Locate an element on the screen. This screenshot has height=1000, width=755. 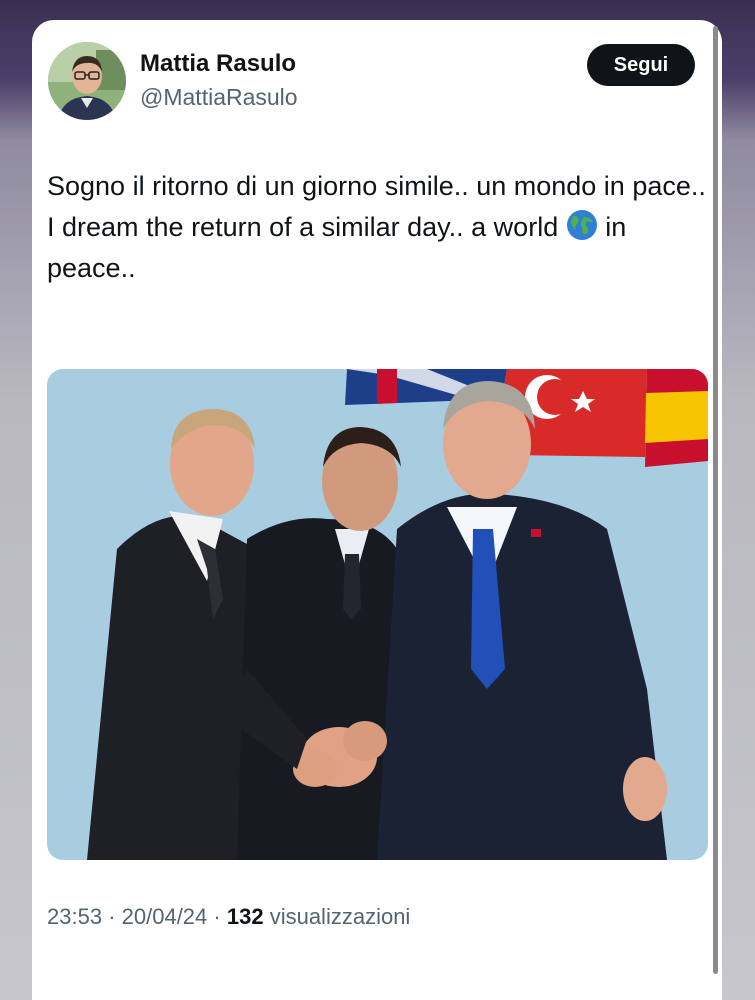
user-avatar-icon is located at coordinates (87, 81).